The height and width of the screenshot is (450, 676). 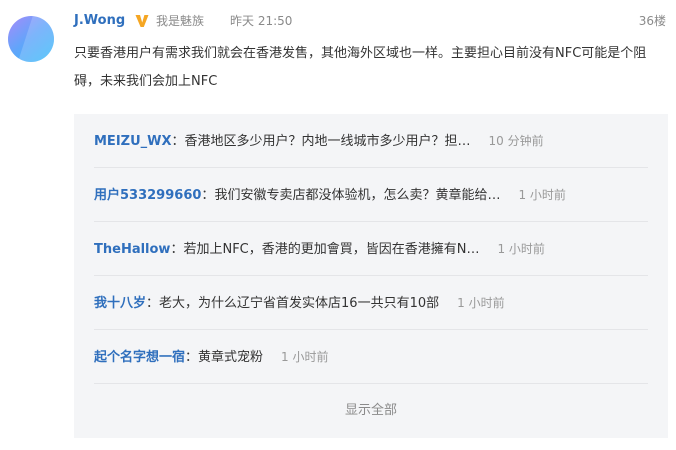 What do you see at coordinates (142, 21) in the screenshot?
I see `verified-v-icon` at bounding box center [142, 21].